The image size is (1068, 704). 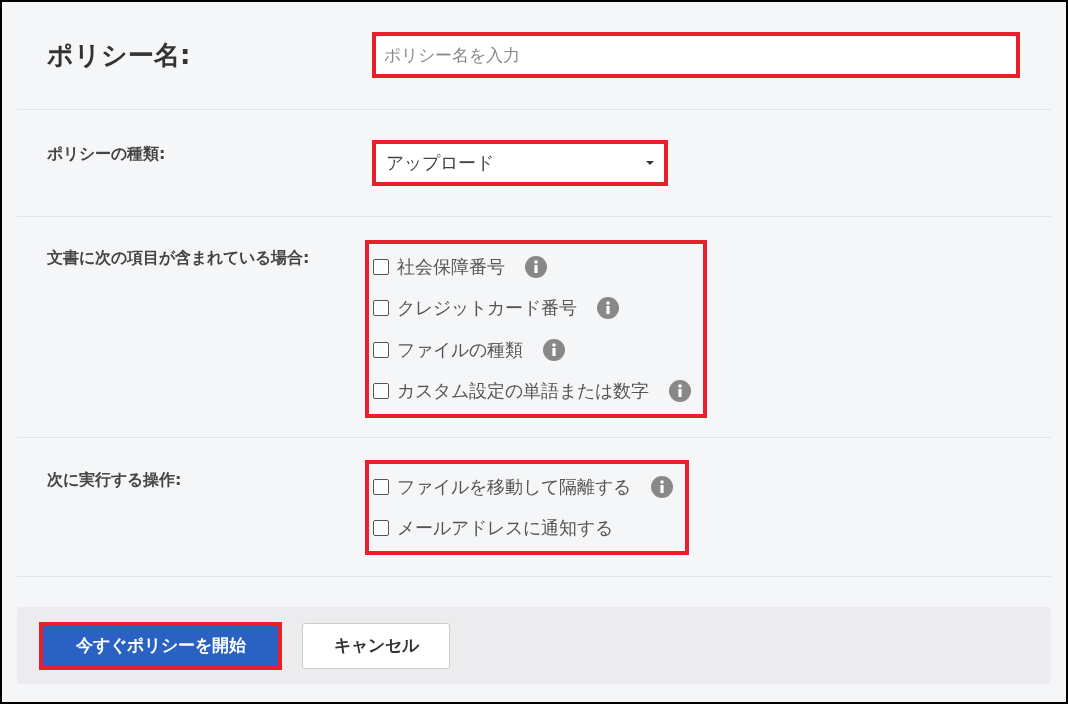 What do you see at coordinates (650, 163) in the screenshot?
I see `caret-icon` at bounding box center [650, 163].